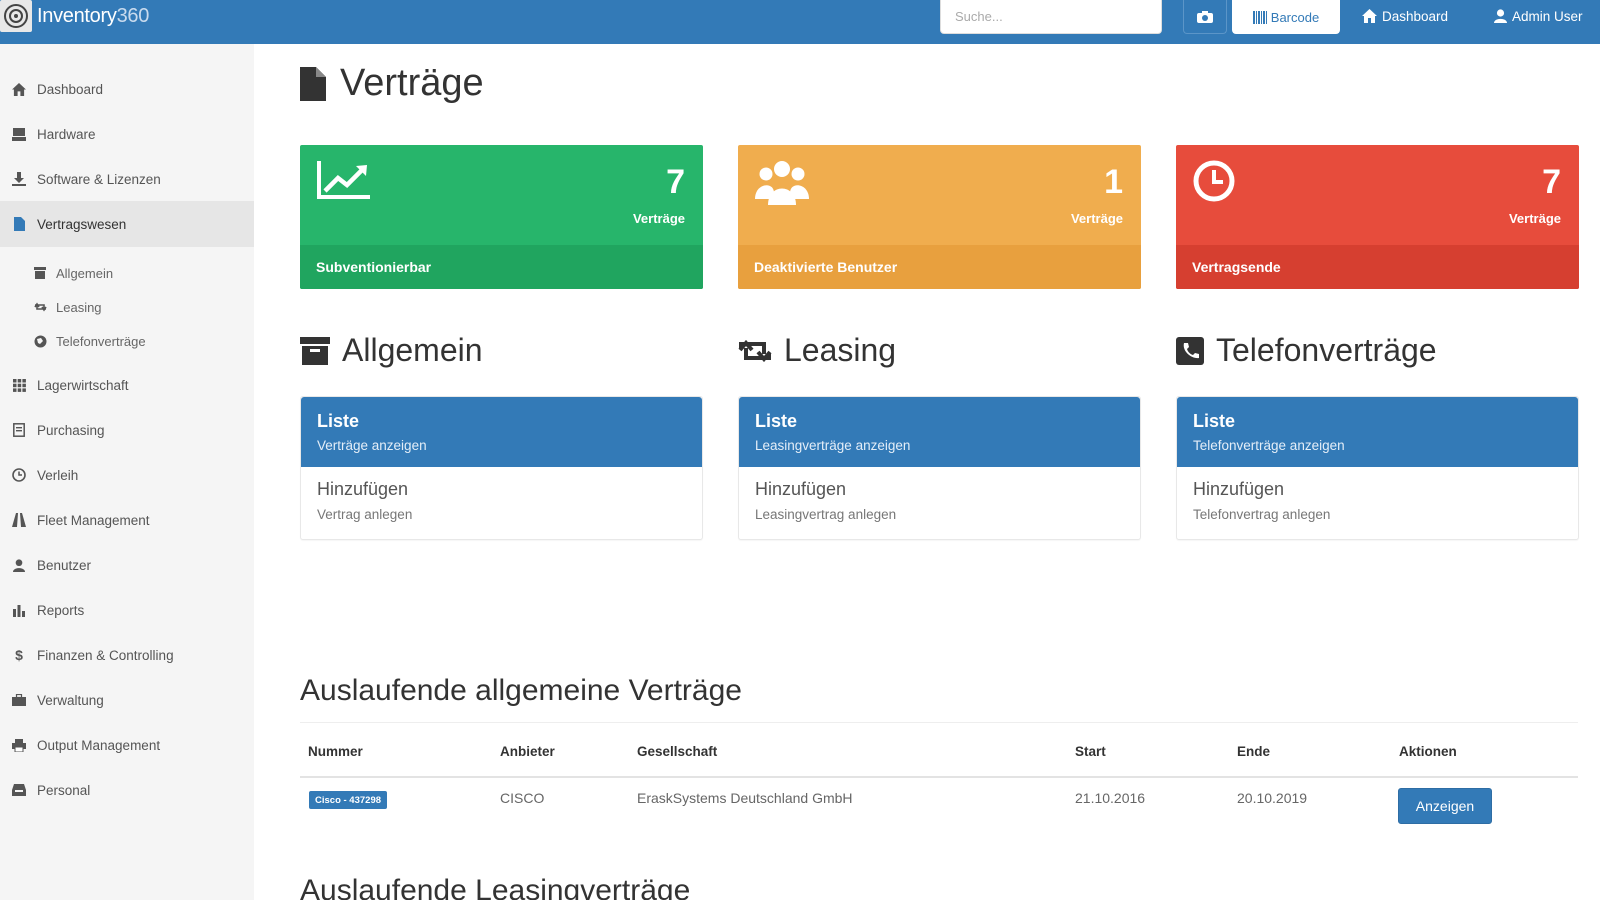  What do you see at coordinates (127, 273) in the screenshot?
I see `sidebar-subitem-allgemein: Allgemein` at bounding box center [127, 273].